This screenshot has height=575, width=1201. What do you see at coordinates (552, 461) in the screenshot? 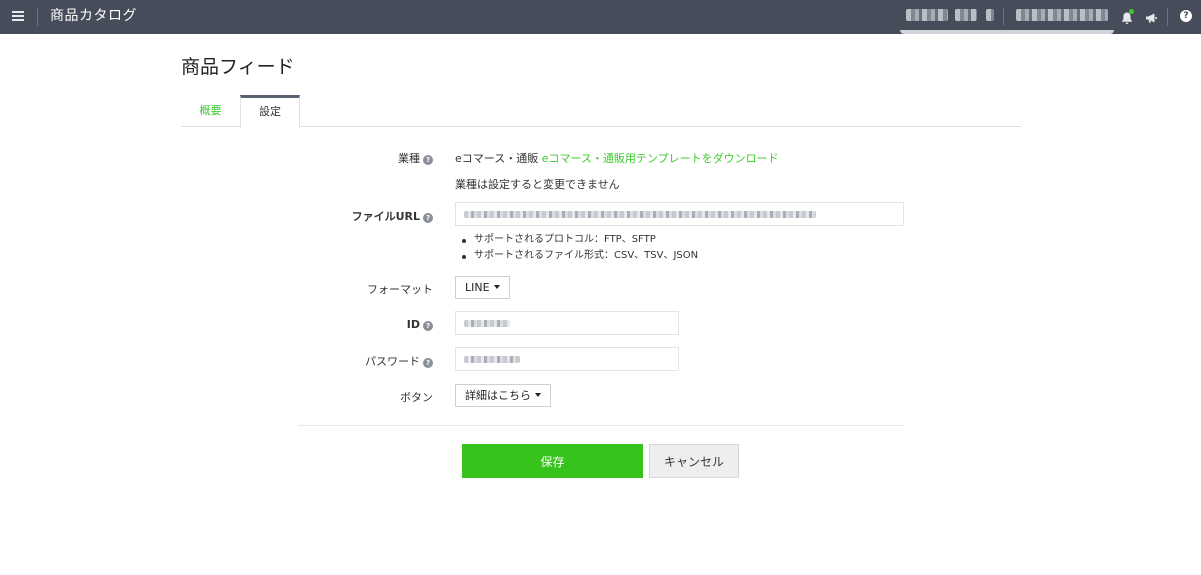
I see `save-button: 保存` at bounding box center [552, 461].